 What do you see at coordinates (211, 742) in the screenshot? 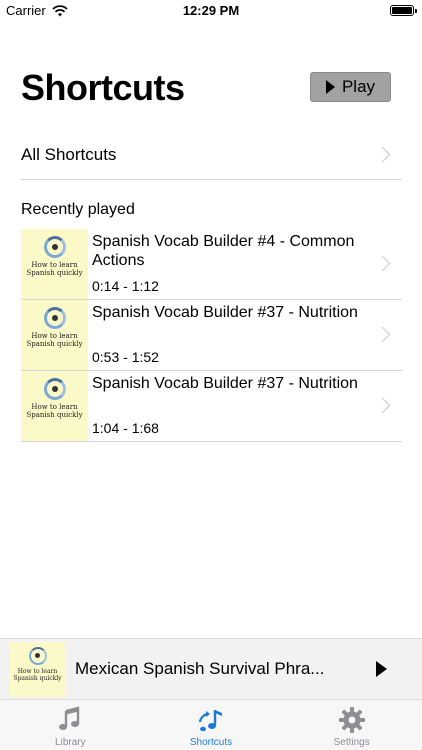
I see `tab-label: Shortcuts` at bounding box center [211, 742].